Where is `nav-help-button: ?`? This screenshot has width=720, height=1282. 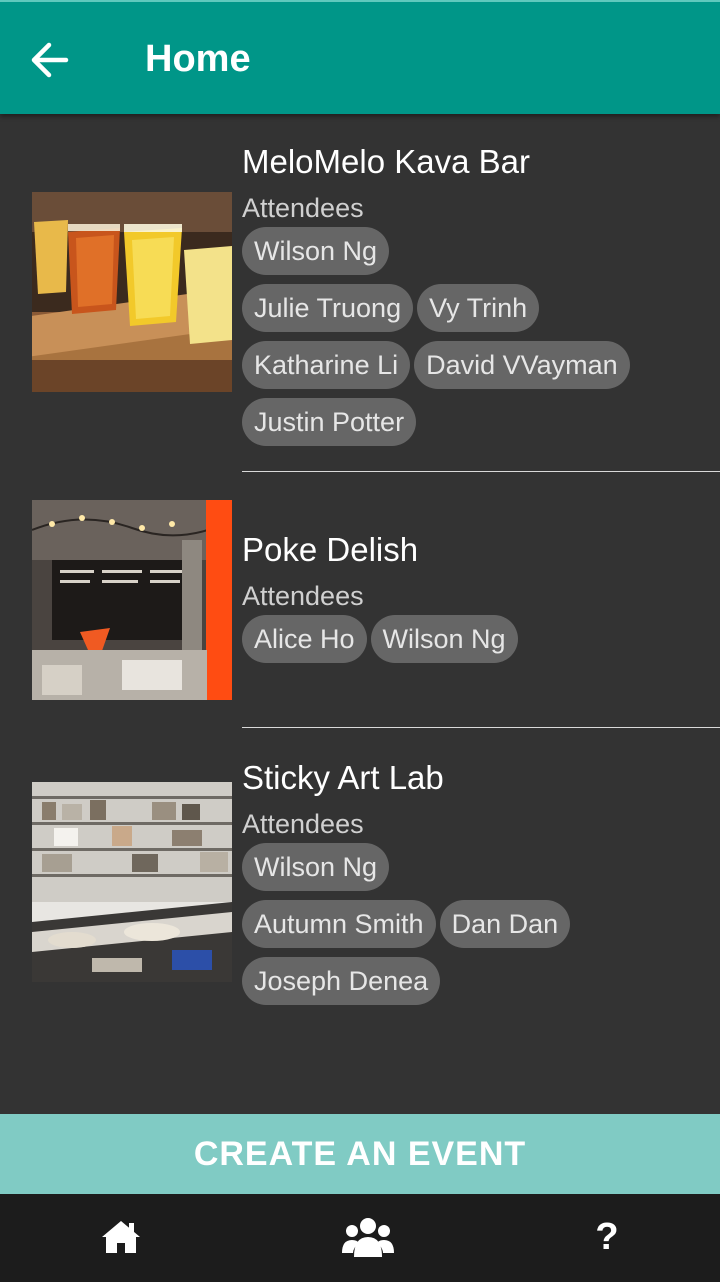 nav-help-button: ? is located at coordinates (607, 1237).